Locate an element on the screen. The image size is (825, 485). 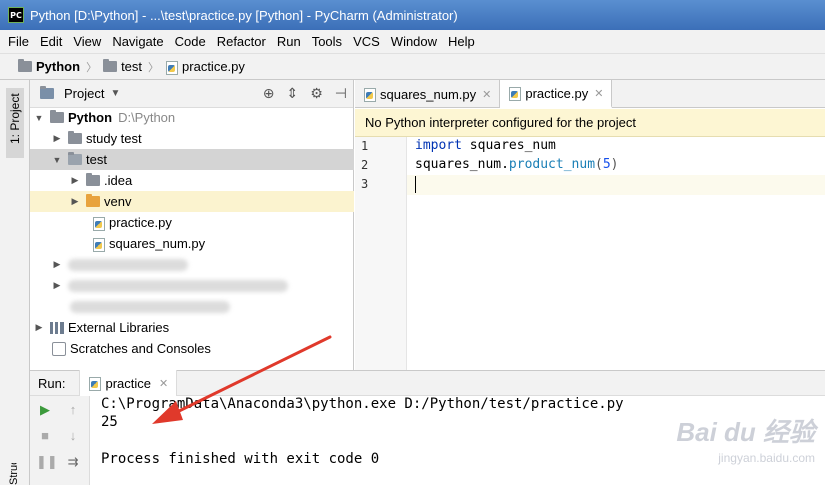
menu-edit: Edit is located at coordinates (51, 41).